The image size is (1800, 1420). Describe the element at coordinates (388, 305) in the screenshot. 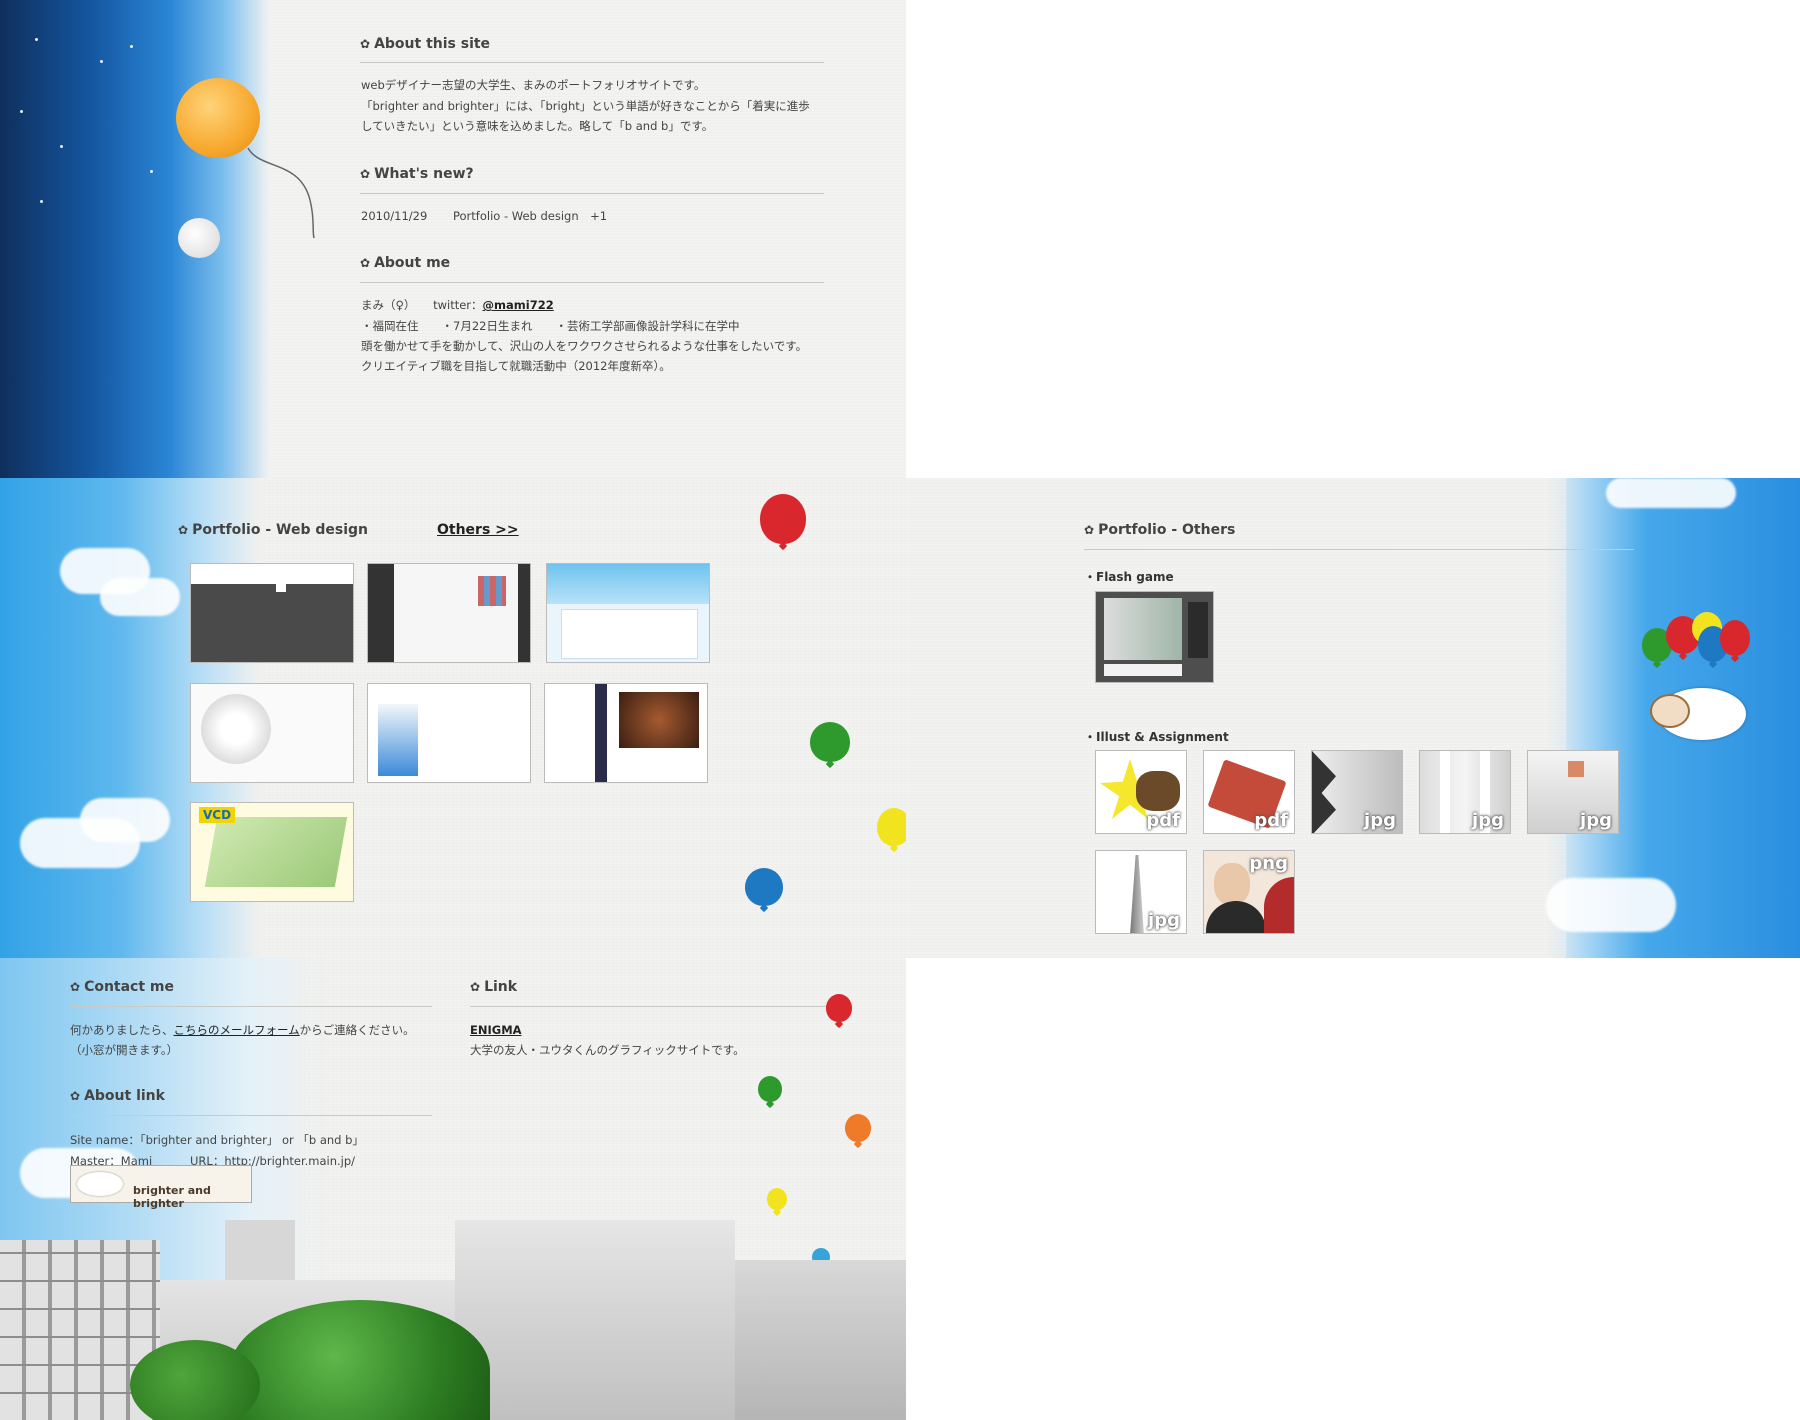

I see `author-name: まみ（♀）` at that location.